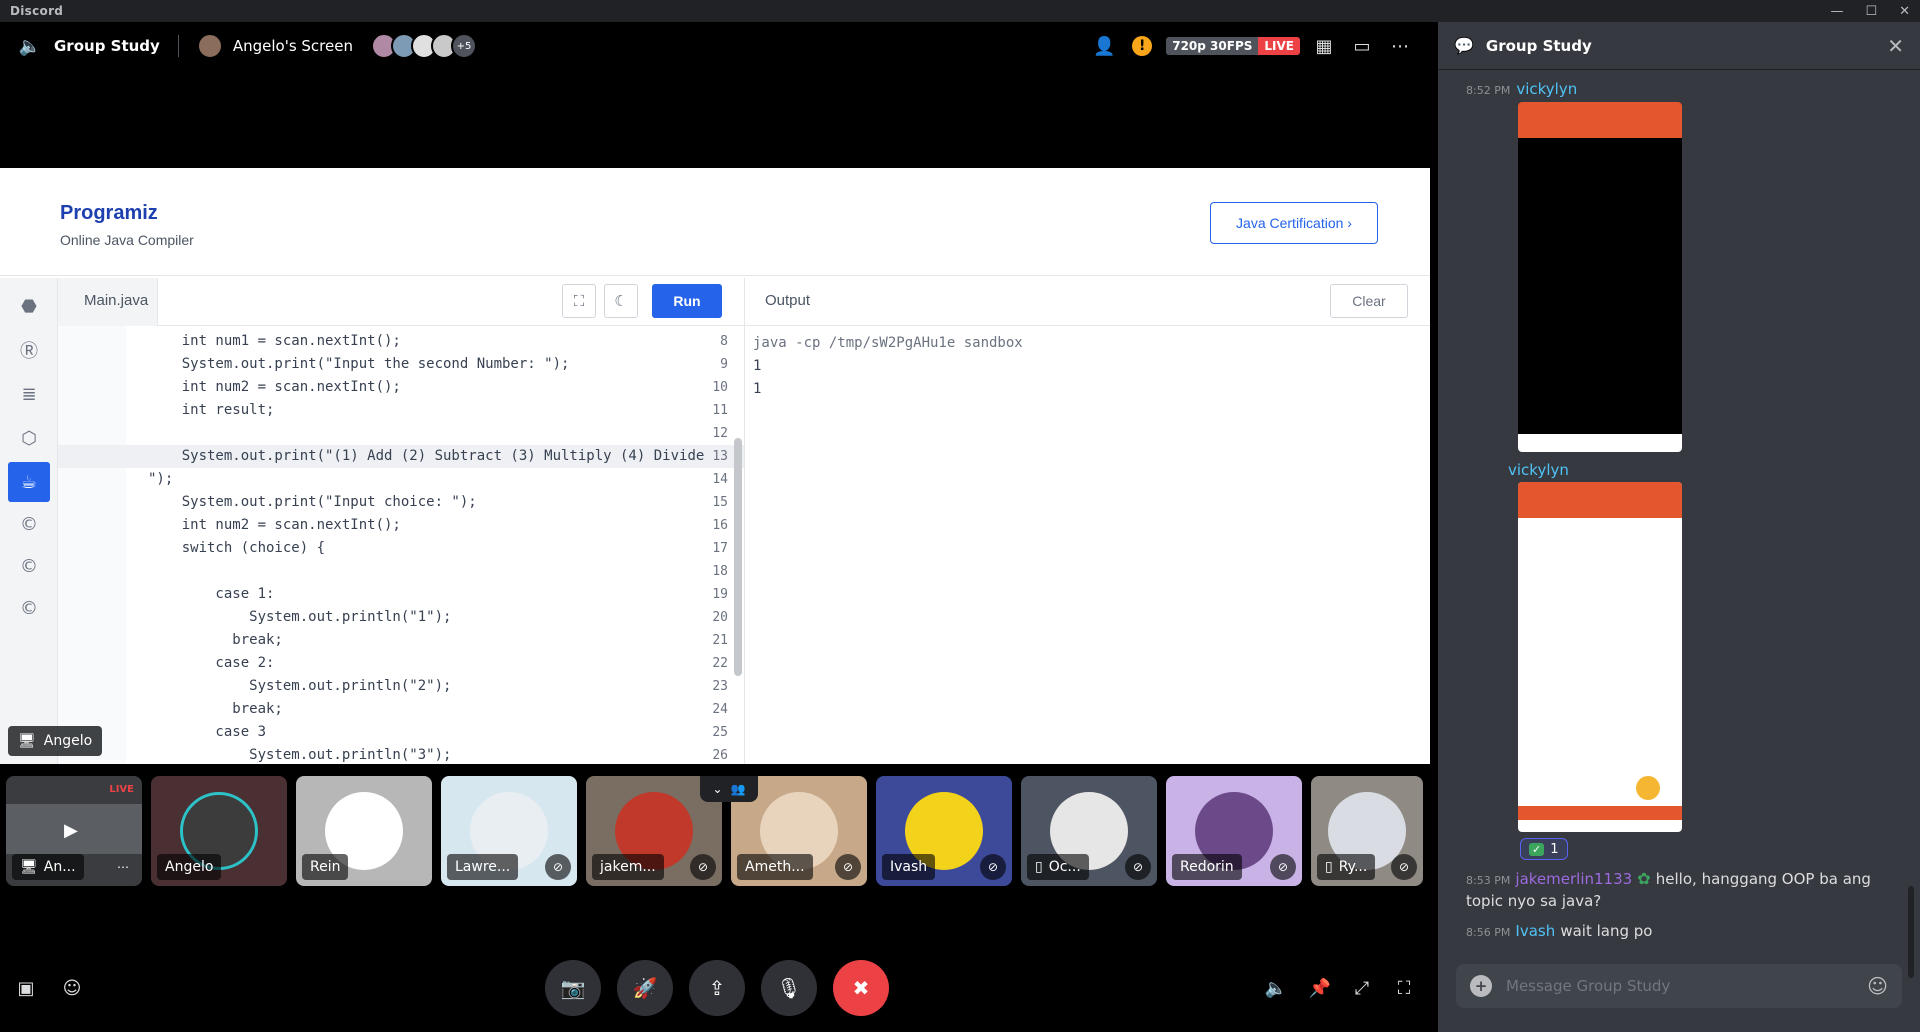 The width and height of the screenshot is (1920, 1032). What do you see at coordinates (423, 46) in the screenshot?
I see `viewer-avatars: +5` at bounding box center [423, 46].